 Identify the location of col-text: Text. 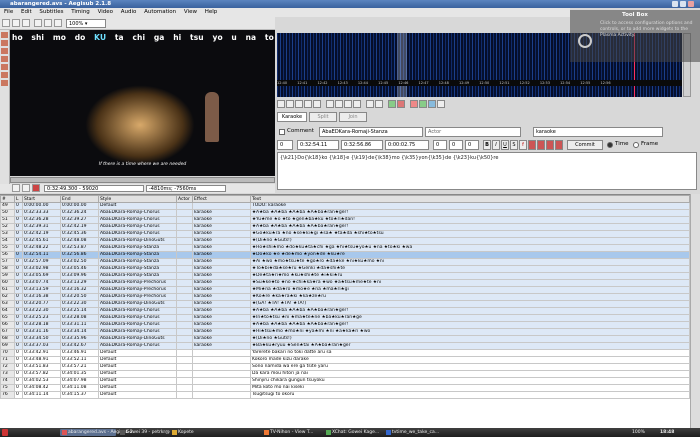
(470, 199).